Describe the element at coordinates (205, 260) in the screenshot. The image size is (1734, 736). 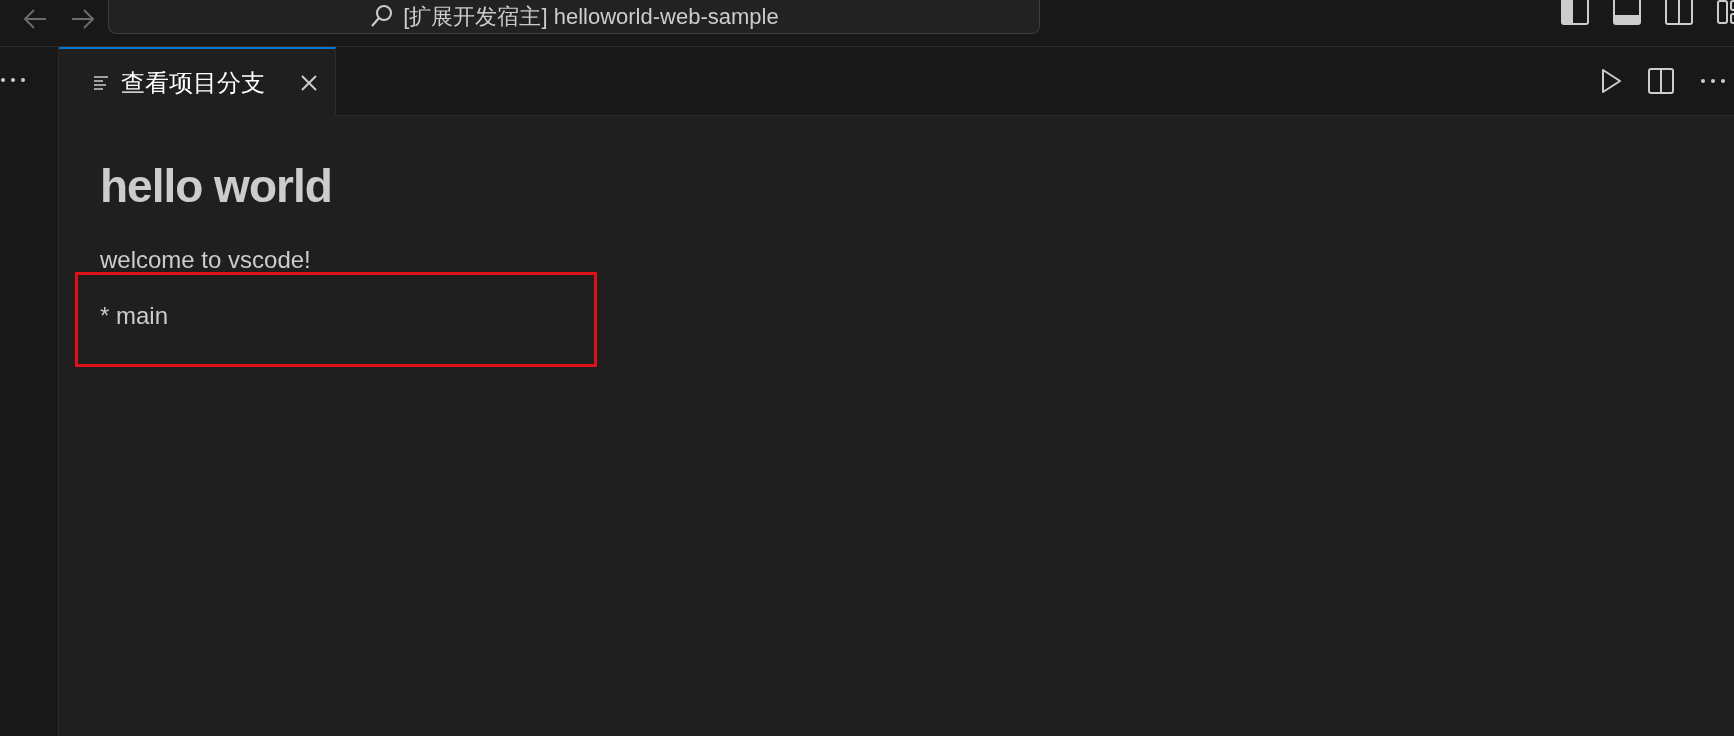
I see `paragraph-text: welcome to vscode!` at that location.